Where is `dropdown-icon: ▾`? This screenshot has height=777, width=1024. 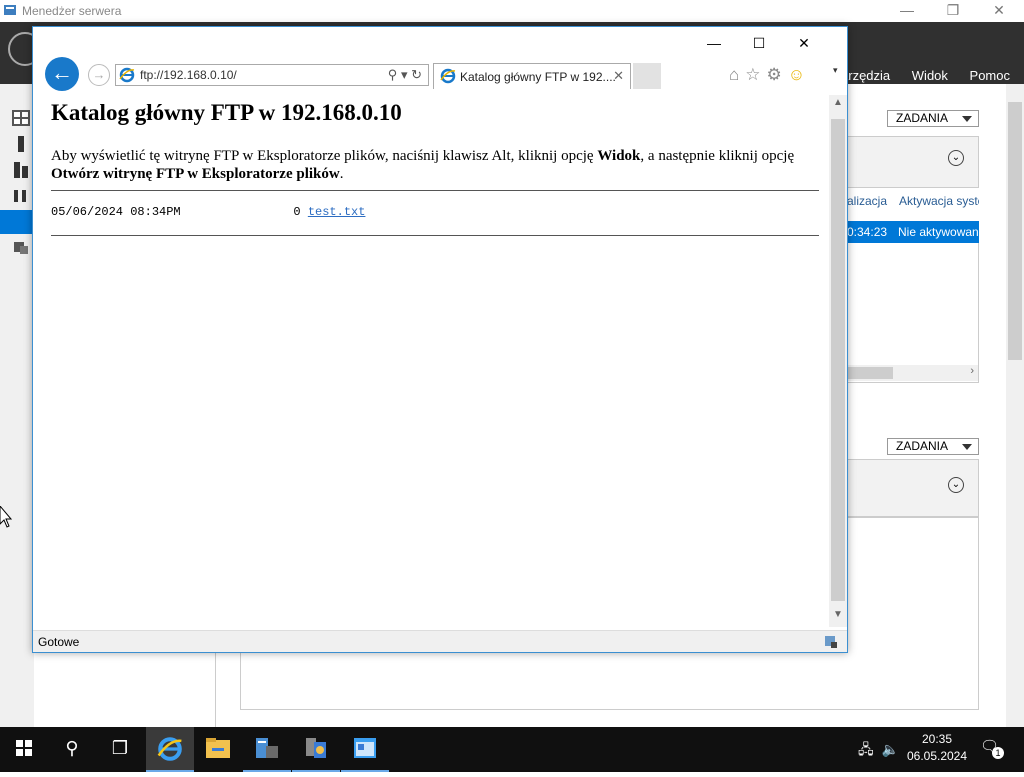
dropdown-icon: ▾ is located at coordinates (404, 74).